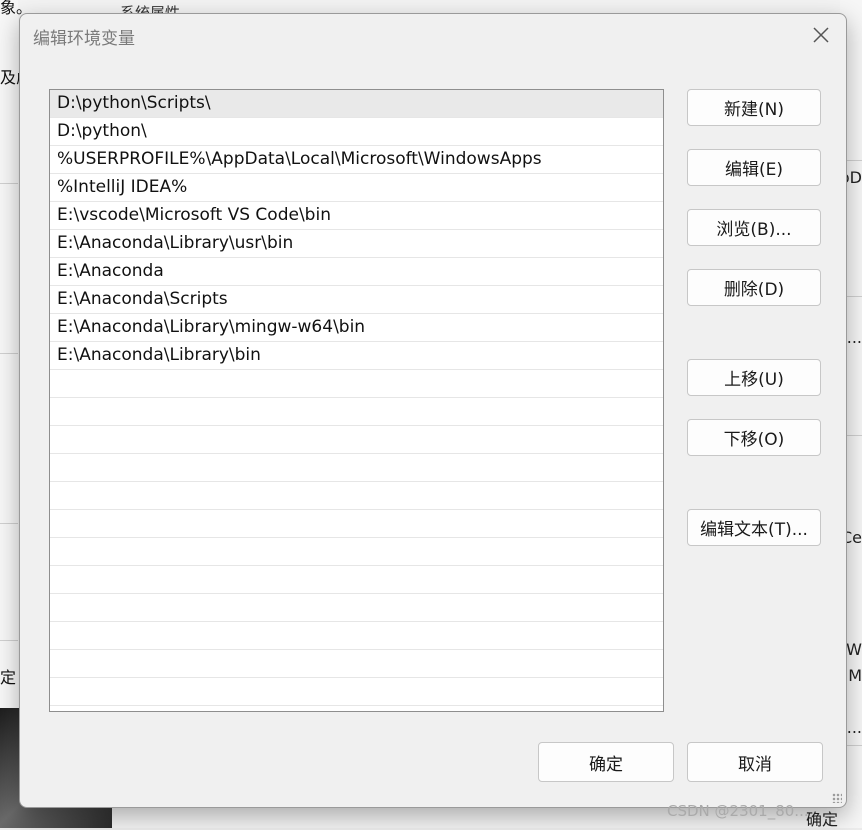 Image resolution: width=862 pixels, height=830 pixels. Describe the element at coordinates (606, 762) in the screenshot. I see `ok-button: 确定` at that location.